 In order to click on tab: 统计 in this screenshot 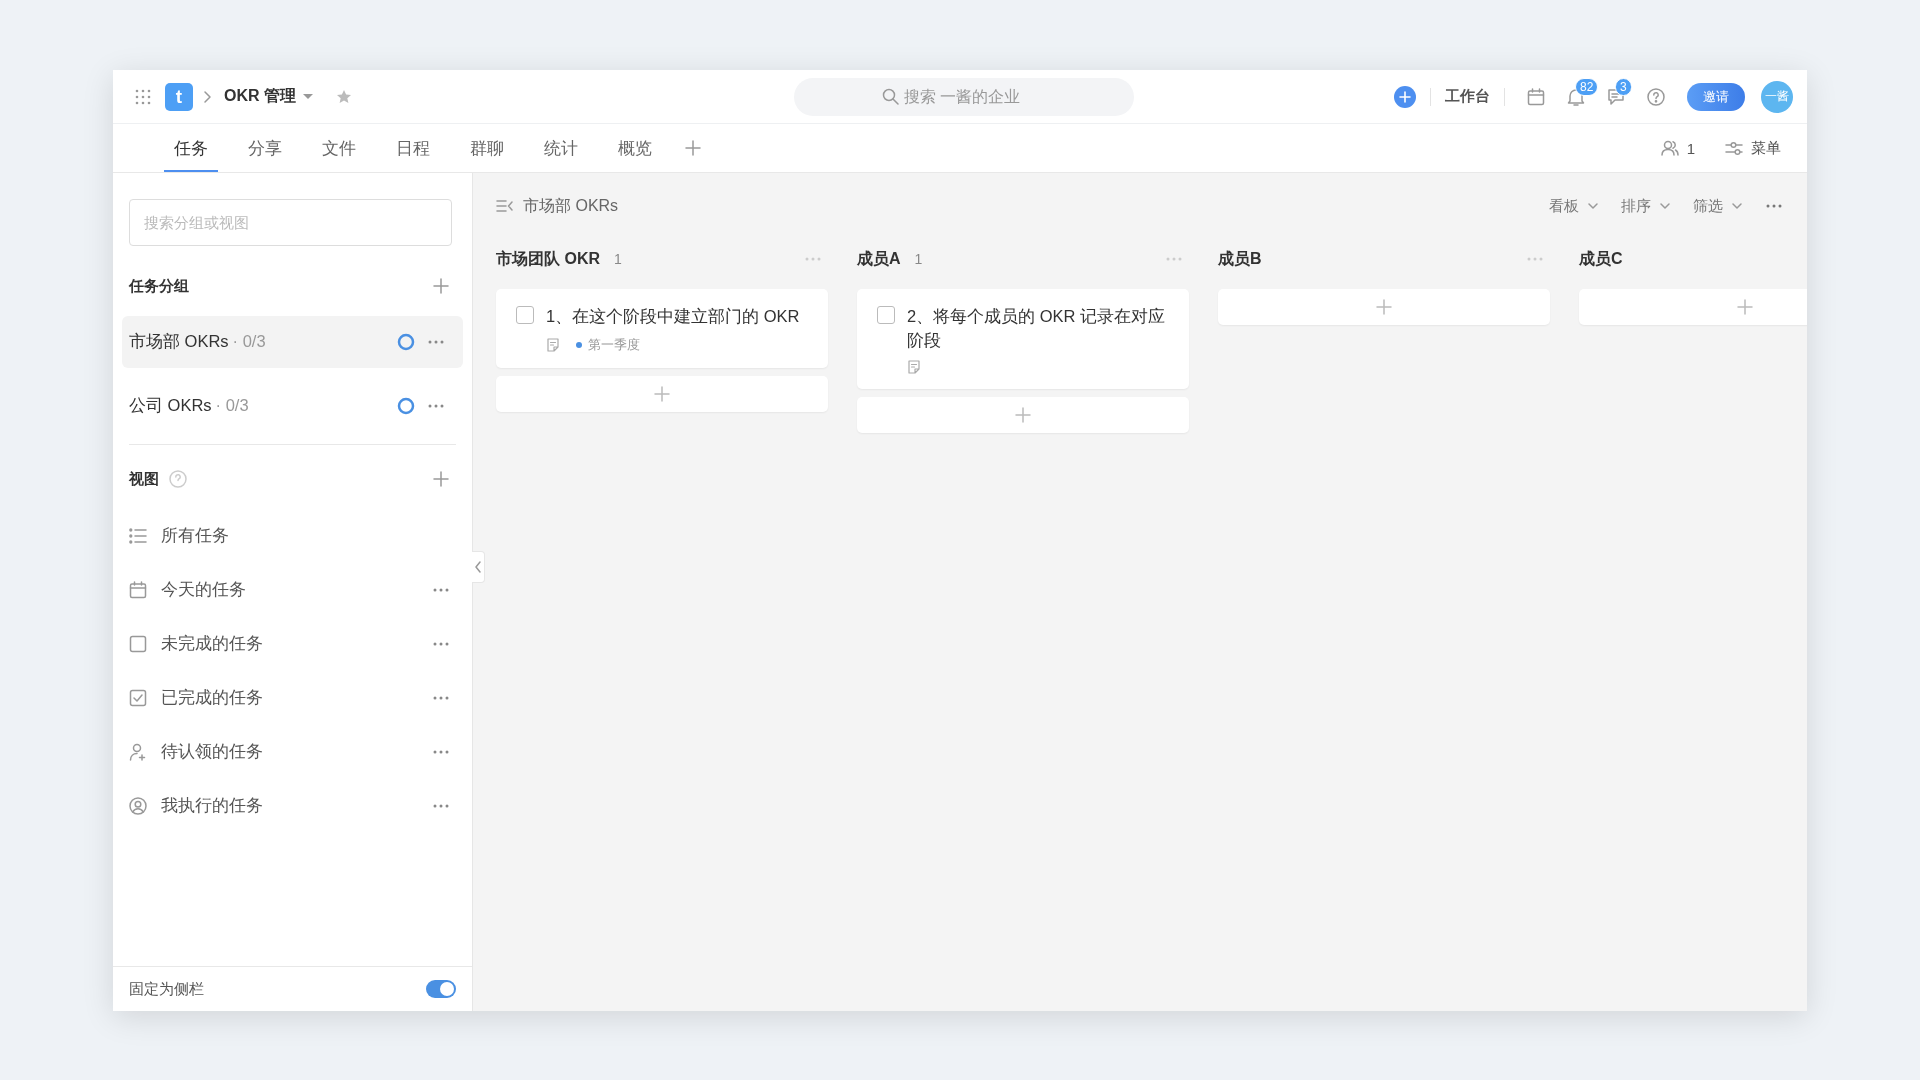, I will do `click(561, 148)`.